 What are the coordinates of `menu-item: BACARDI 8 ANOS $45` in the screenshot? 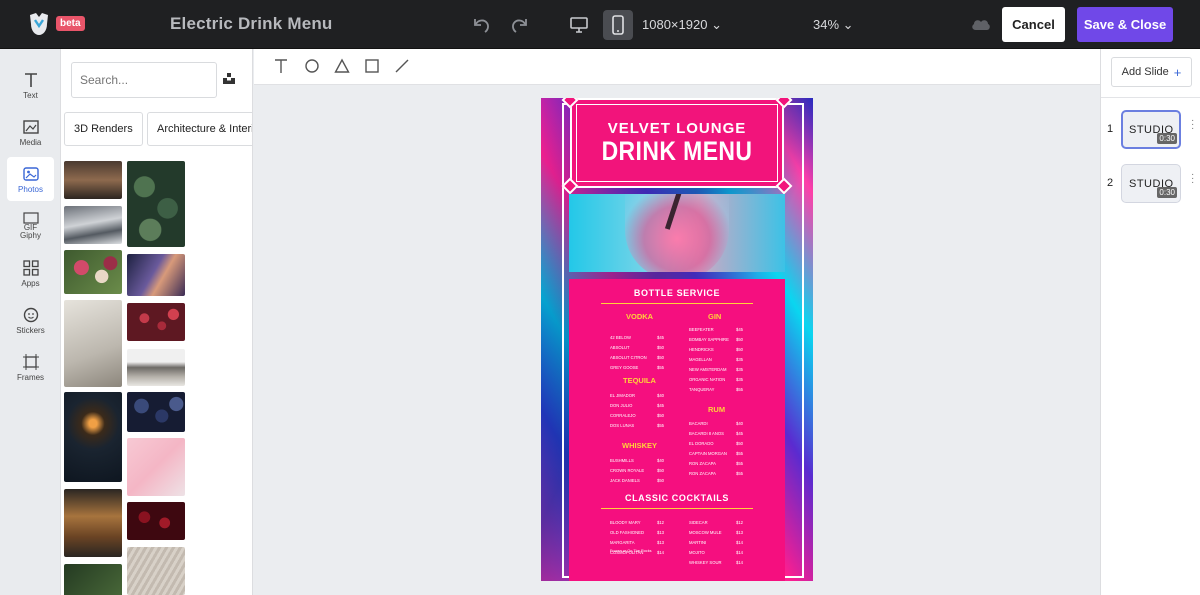 It's located at (716, 433).